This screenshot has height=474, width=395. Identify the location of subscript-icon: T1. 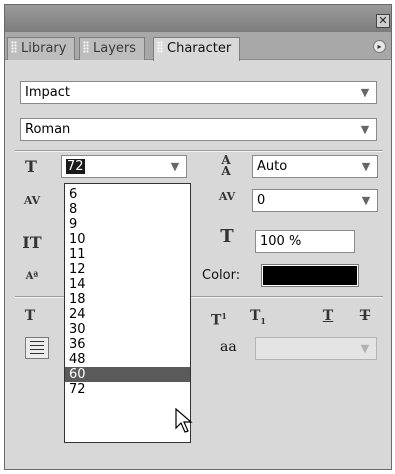
(258, 318).